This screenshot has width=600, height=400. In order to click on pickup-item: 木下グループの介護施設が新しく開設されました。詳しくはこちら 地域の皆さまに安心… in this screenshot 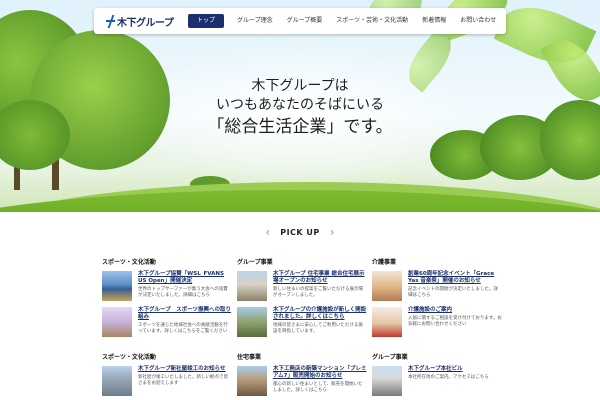, I will do `click(302, 323)`.